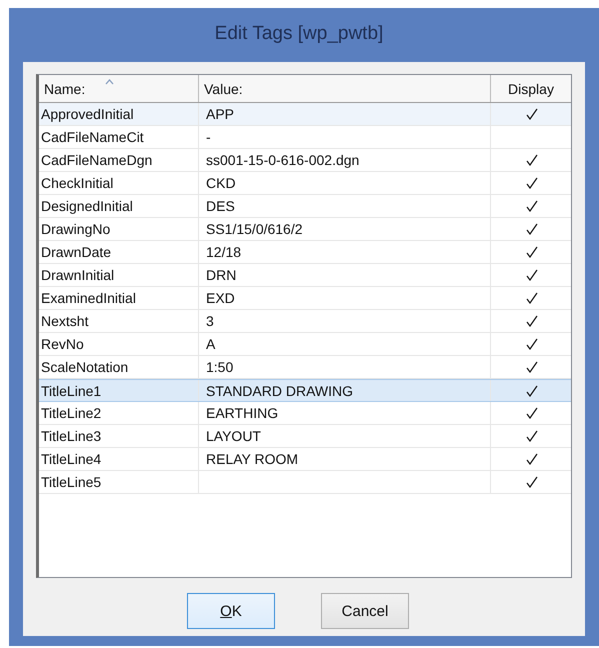 The image size is (599, 648). Describe the element at coordinates (305, 459) in the screenshot. I see `table-row: TitleLine4 RELAY ROOM` at that location.